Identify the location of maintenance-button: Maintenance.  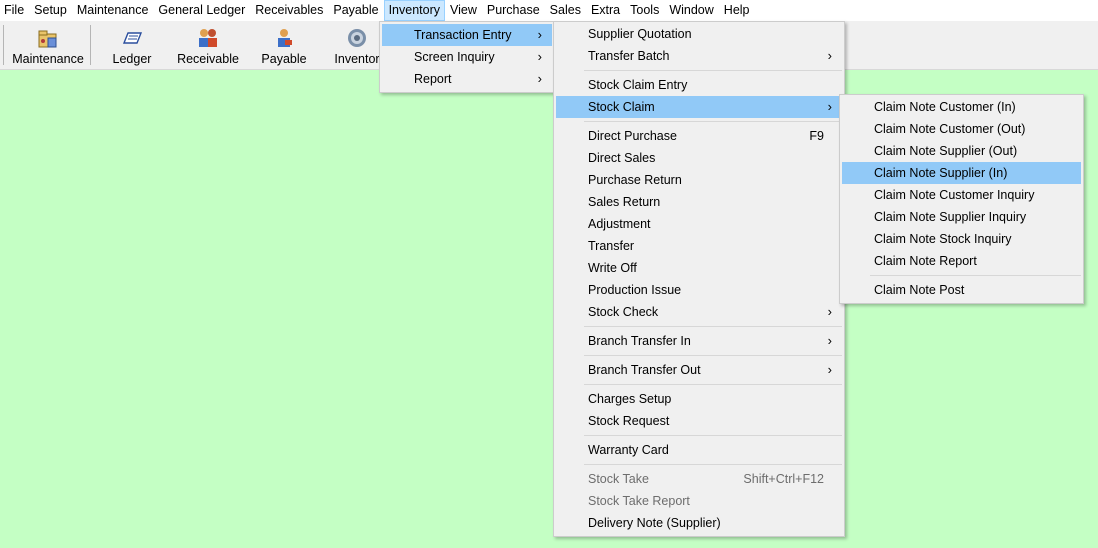
(48, 45).